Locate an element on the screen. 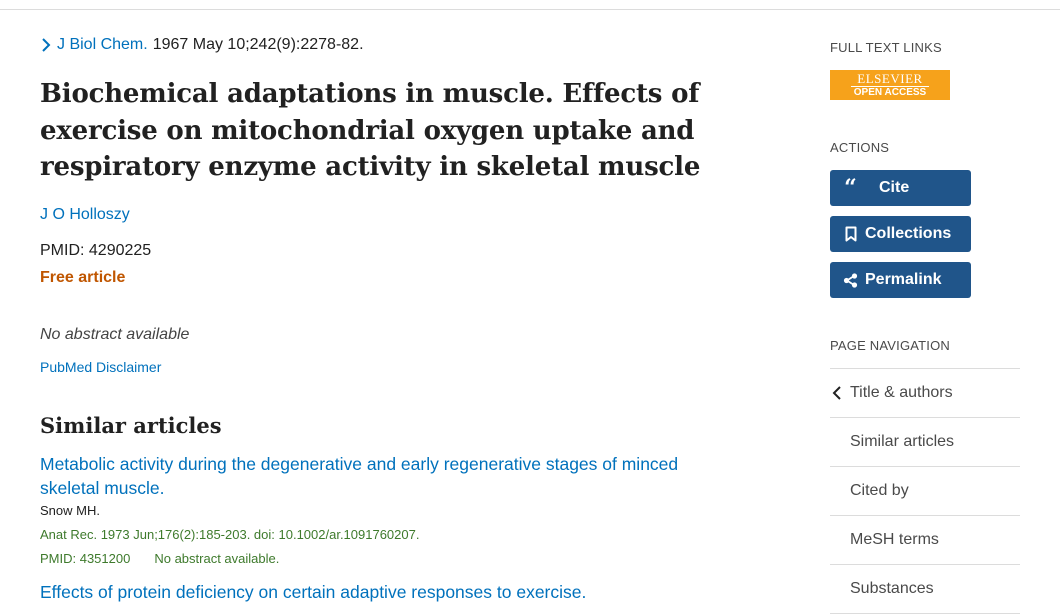 Image resolution: width=1060 pixels, height=614 pixels. page-nav-similar-articles: Similar articles is located at coordinates (925, 442).